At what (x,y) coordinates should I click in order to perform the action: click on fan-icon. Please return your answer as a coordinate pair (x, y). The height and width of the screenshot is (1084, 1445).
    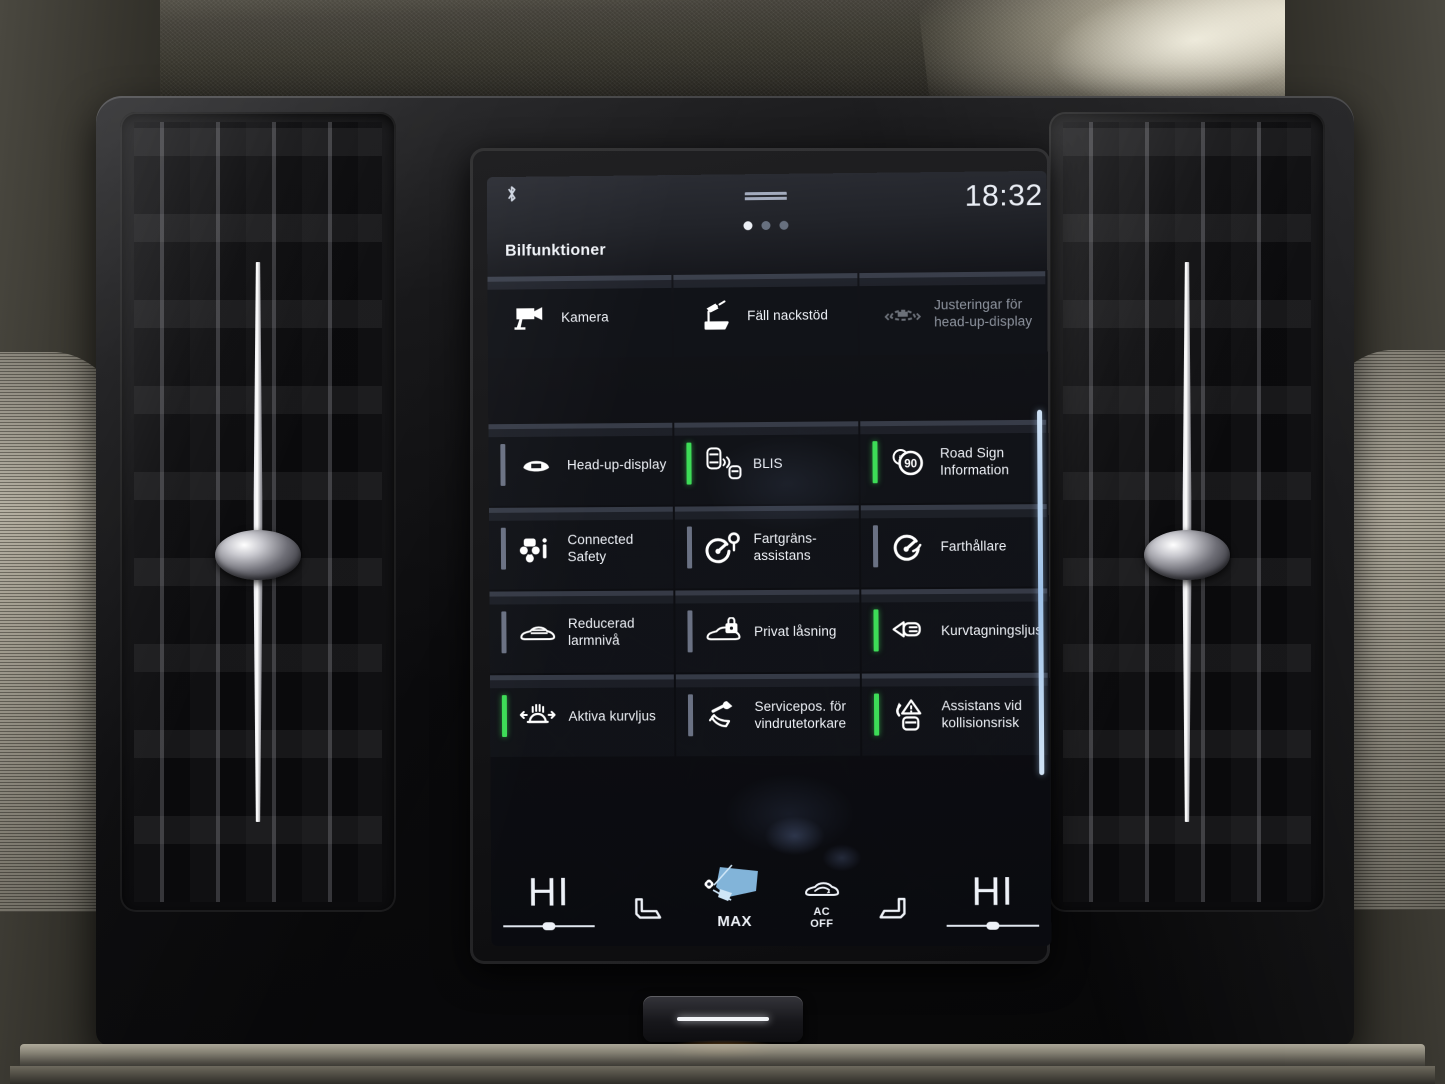
    Looking at the image, I should click on (734, 883).